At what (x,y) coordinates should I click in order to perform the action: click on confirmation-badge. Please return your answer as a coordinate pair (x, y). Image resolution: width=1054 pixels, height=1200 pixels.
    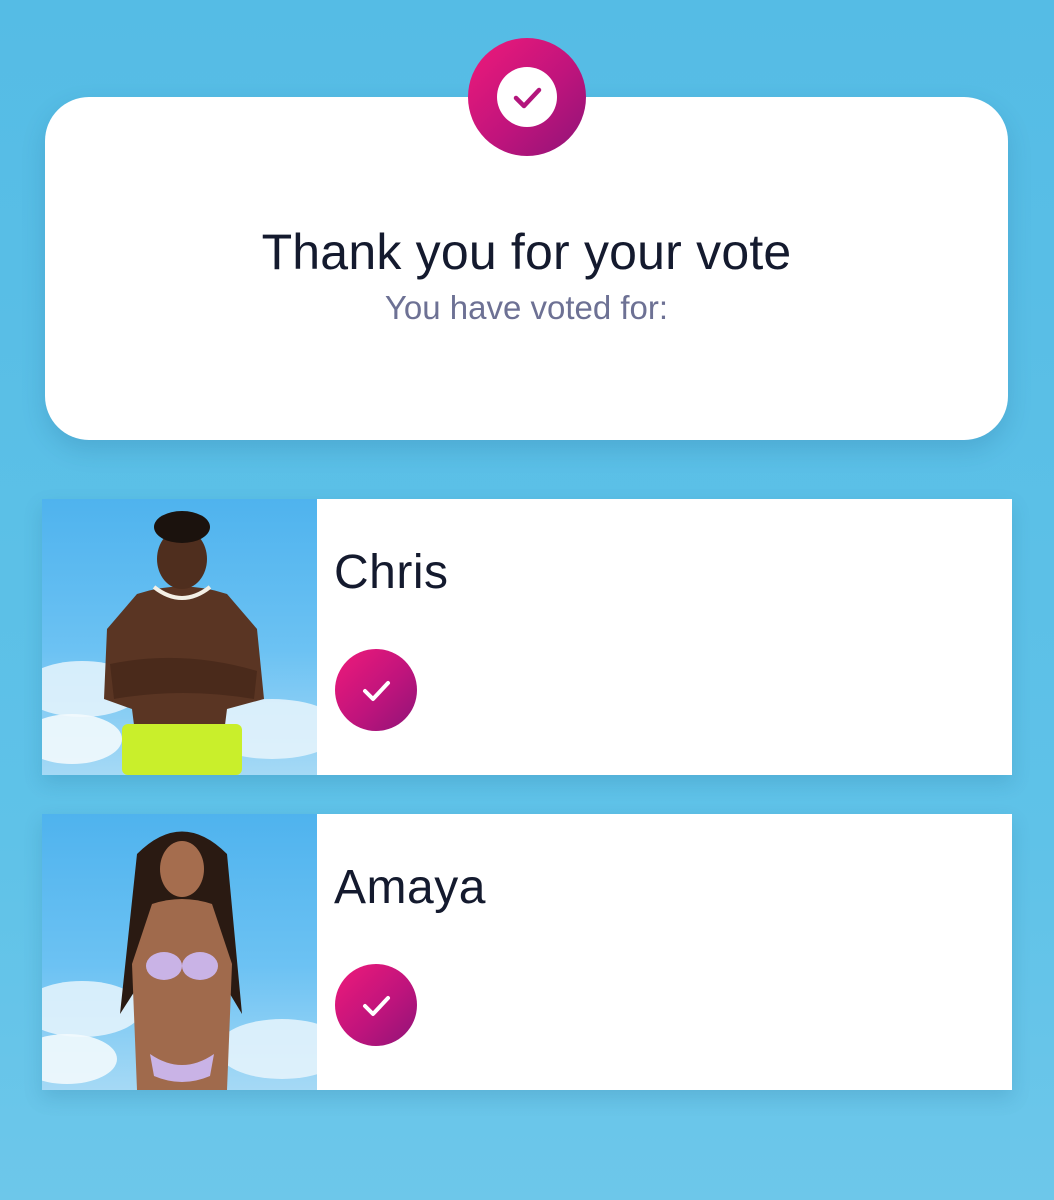
    Looking at the image, I should click on (527, 97).